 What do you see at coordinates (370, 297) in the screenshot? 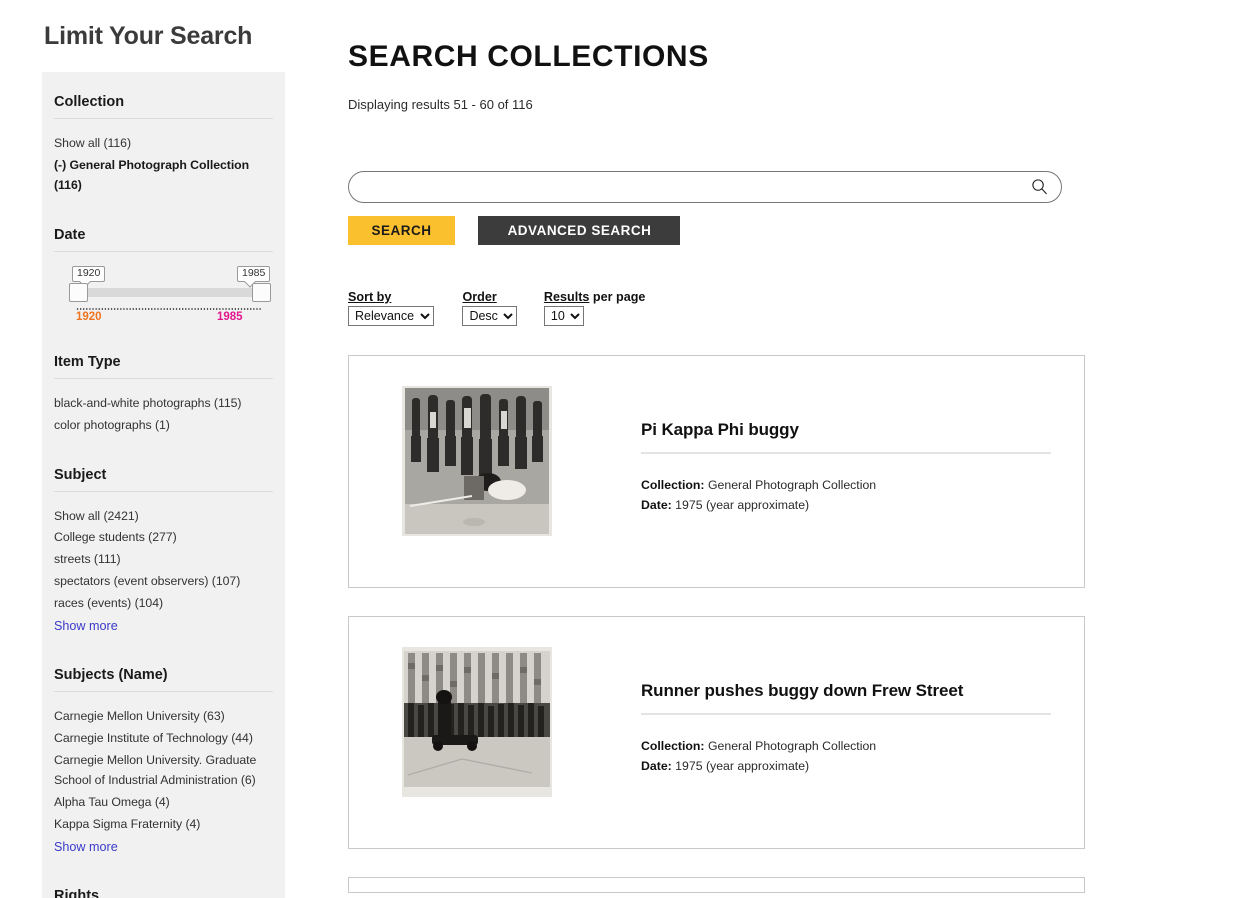
I see `sort-by-label-underlined: Sort by` at bounding box center [370, 297].